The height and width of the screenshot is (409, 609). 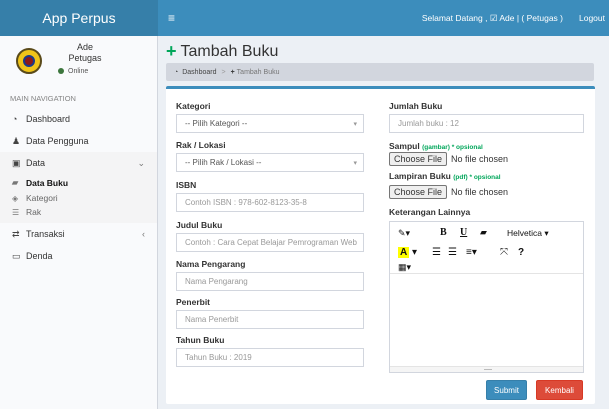 What do you see at coordinates (78, 71) in the screenshot?
I see `status-text: Online` at bounding box center [78, 71].